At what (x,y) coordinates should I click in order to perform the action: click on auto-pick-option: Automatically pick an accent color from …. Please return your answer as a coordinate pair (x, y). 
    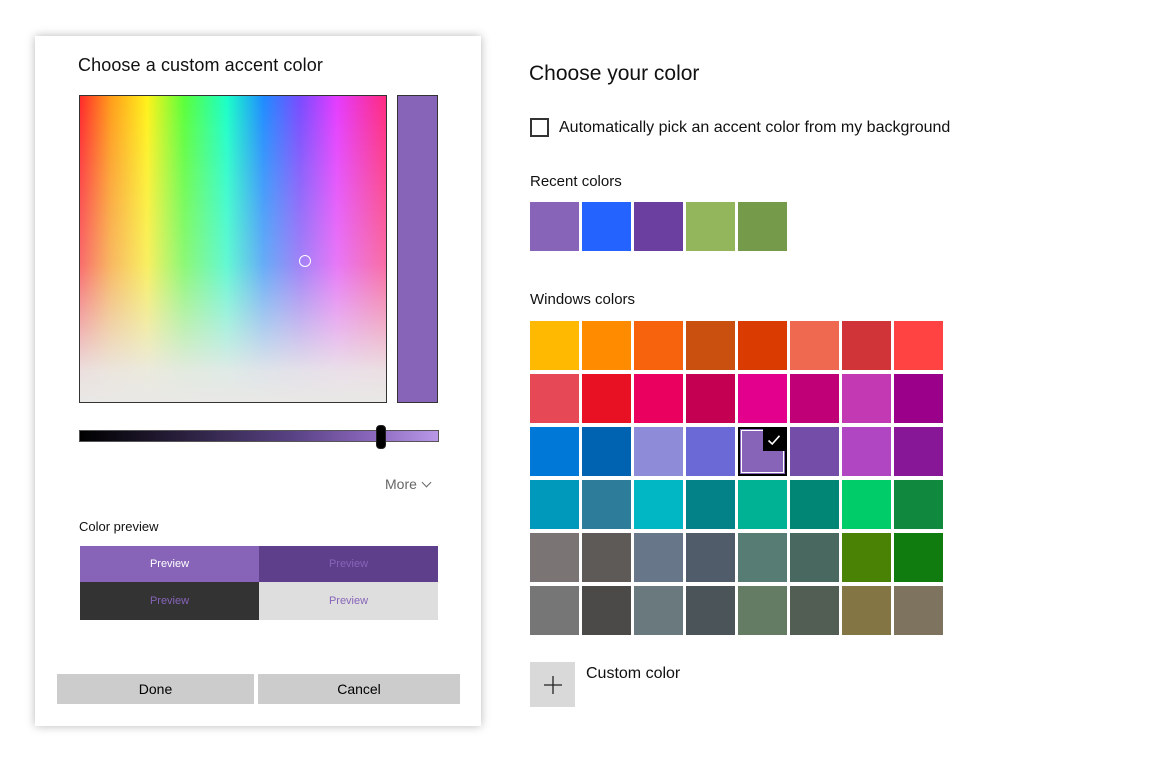
    Looking at the image, I should click on (740, 127).